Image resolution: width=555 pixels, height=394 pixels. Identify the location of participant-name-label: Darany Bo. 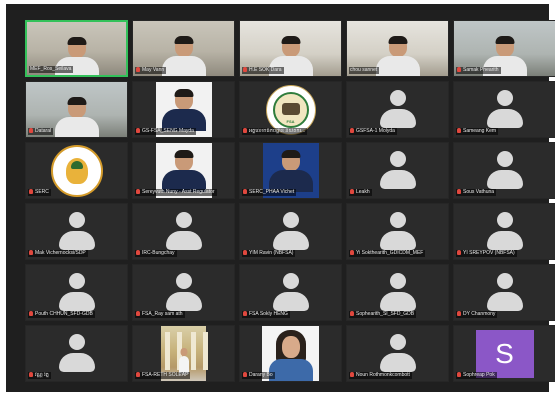
(258, 375).